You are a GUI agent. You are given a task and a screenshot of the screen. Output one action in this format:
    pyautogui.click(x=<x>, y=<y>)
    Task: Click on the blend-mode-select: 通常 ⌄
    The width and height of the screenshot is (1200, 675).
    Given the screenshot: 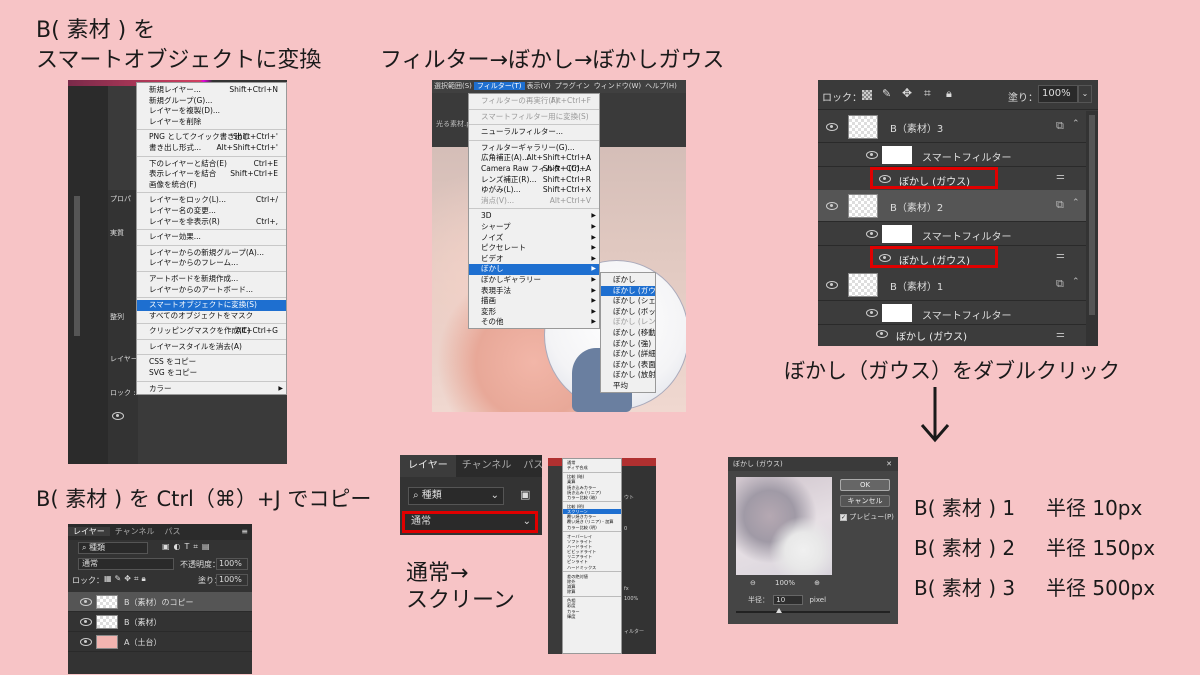 What is the action you would take?
    pyautogui.click(x=470, y=522)
    